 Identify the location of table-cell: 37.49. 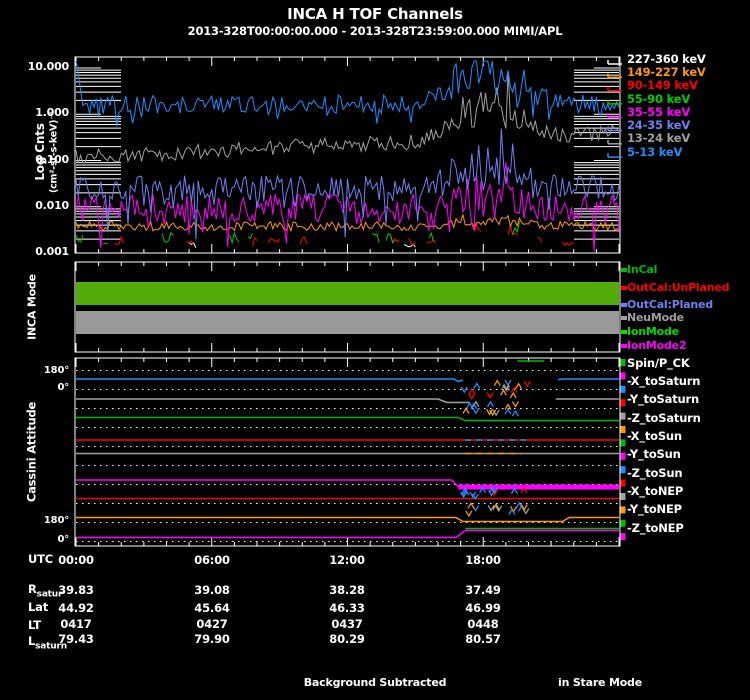
(483, 590).